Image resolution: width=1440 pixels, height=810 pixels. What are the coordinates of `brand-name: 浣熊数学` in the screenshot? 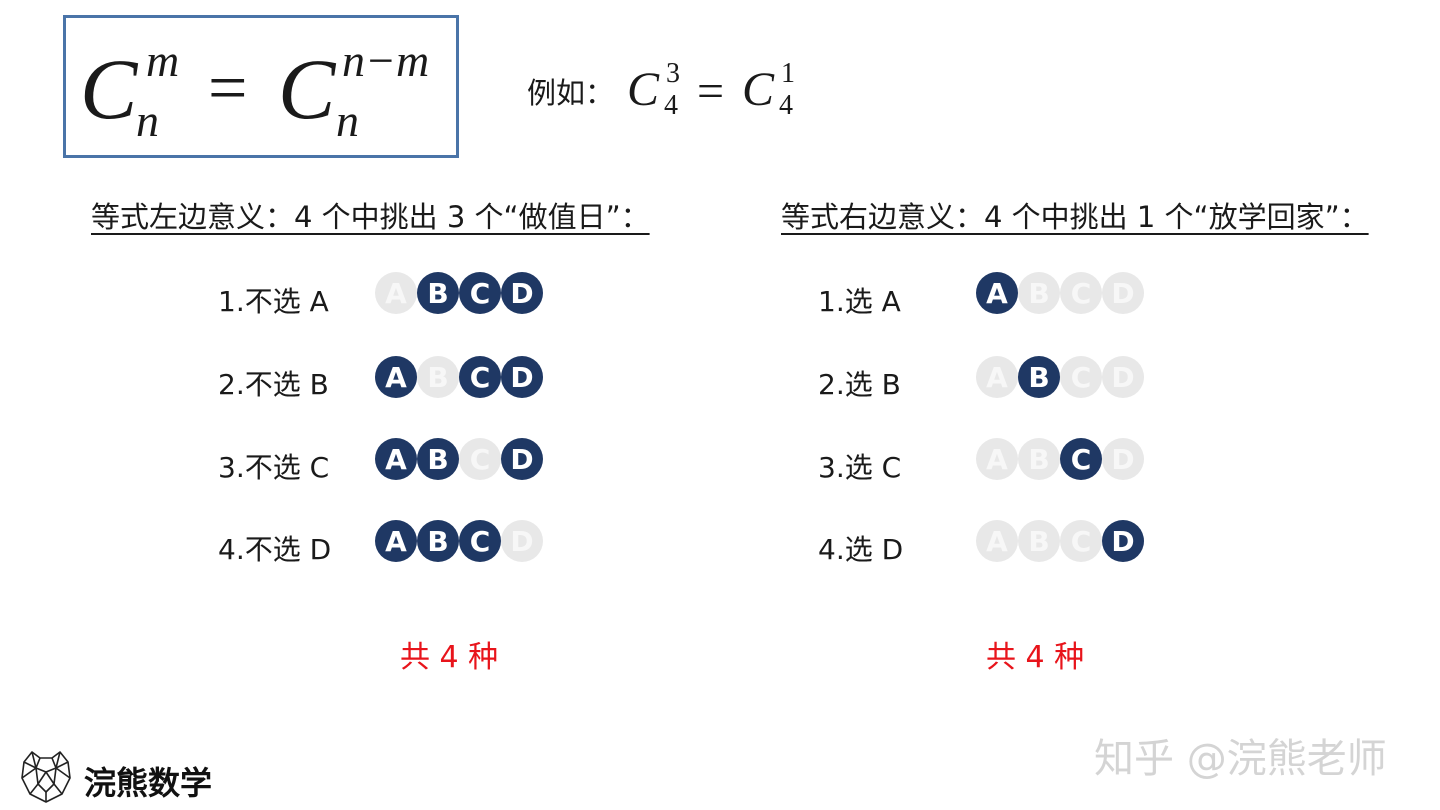 It's located at (148, 783).